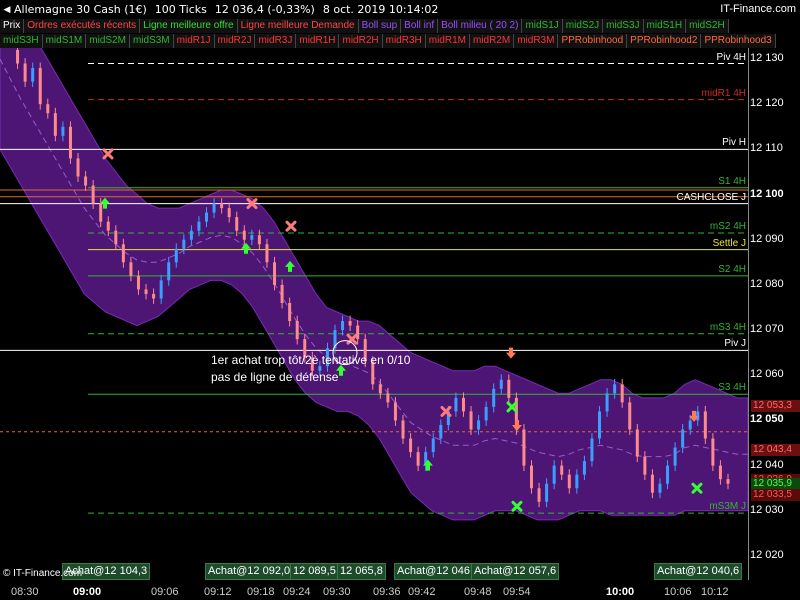  What do you see at coordinates (727, 226) in the screenshot?
I see `level-label: mS2 4H` at bounding box center [727, 226].